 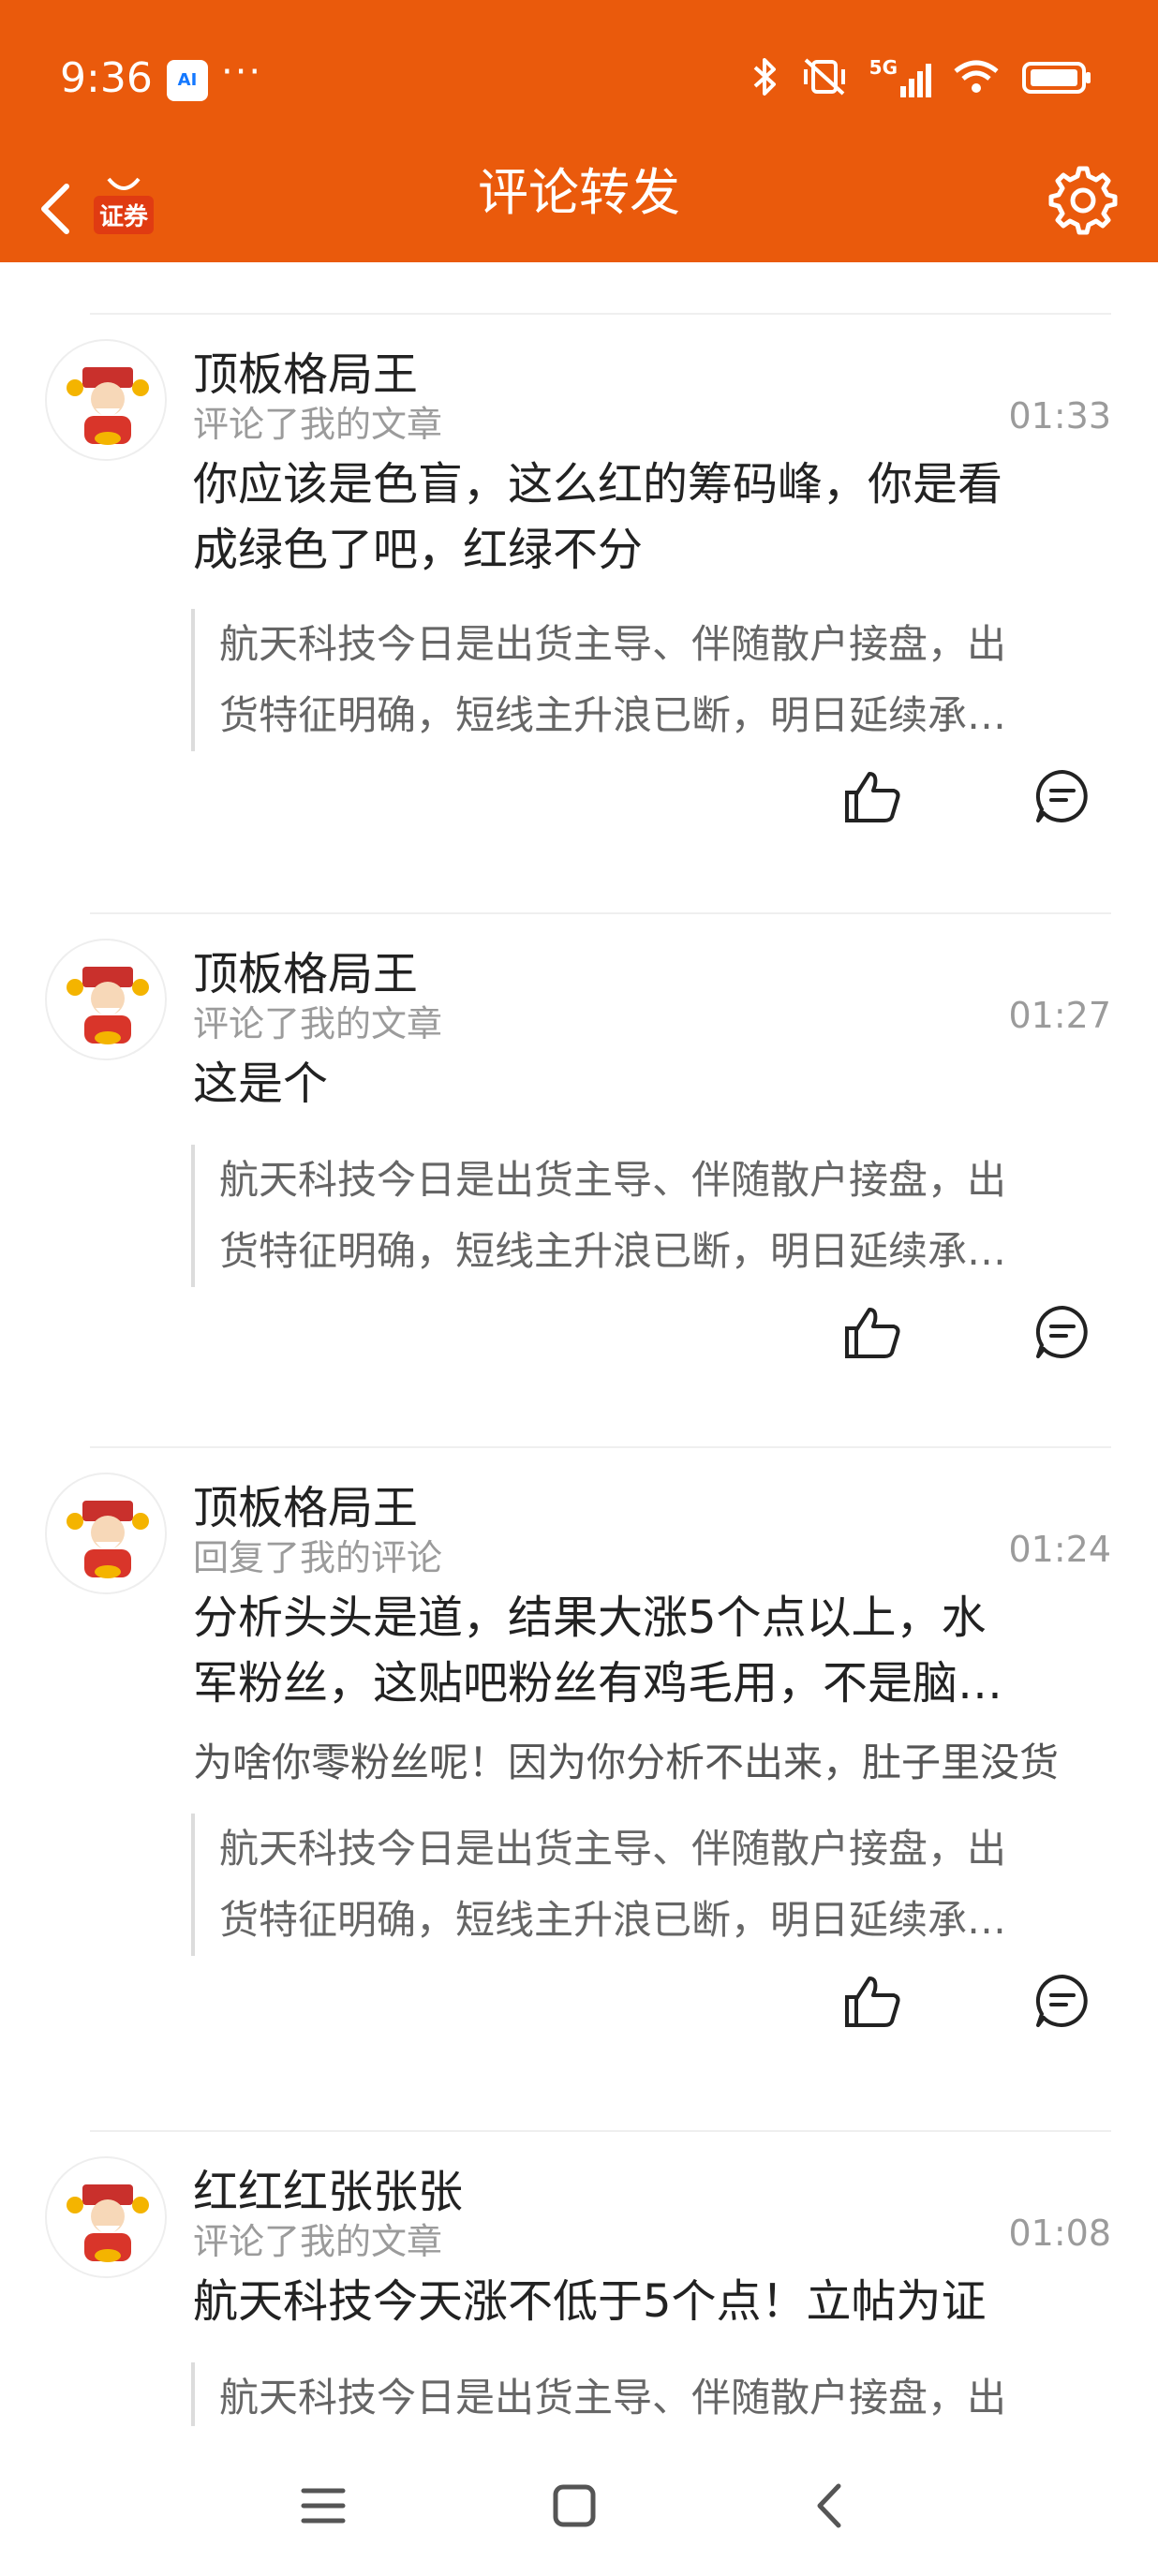 I want to click on app-header: 9:36 AI ··· 5G 证券 评论转发, so click(x=579, y=131).